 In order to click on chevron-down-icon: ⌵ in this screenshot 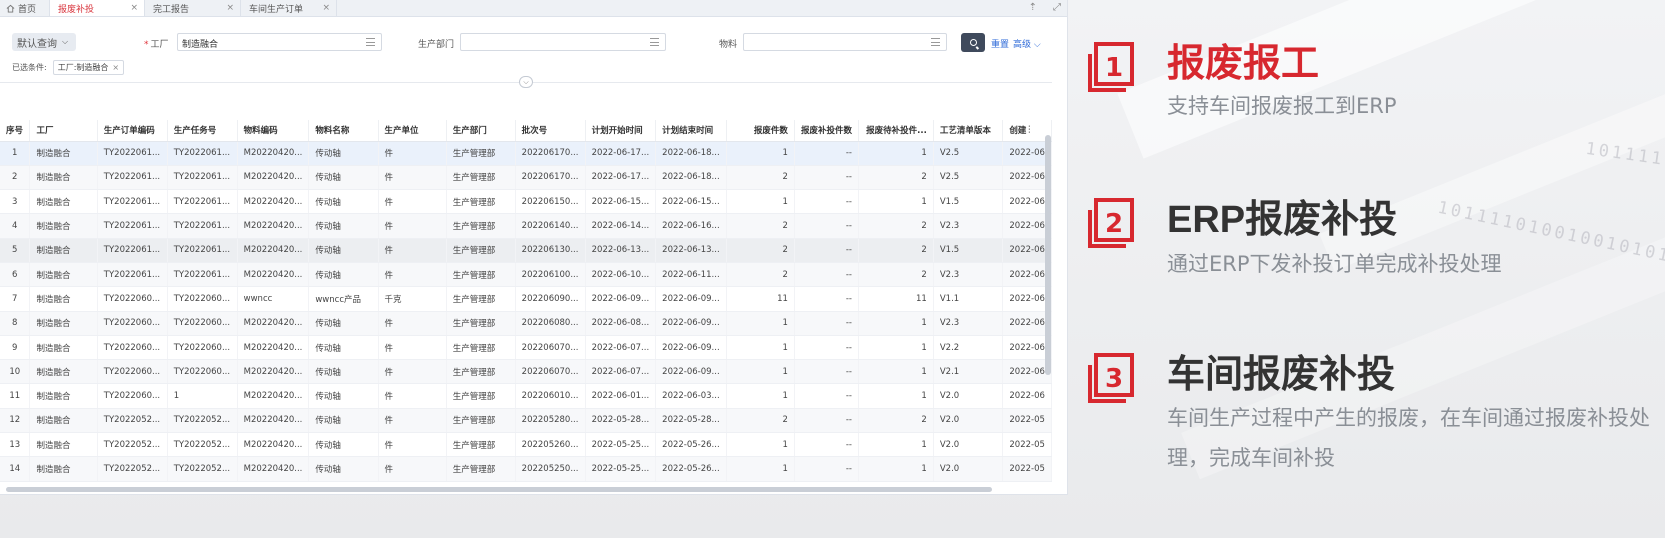, I will do `click(526, 81)`.